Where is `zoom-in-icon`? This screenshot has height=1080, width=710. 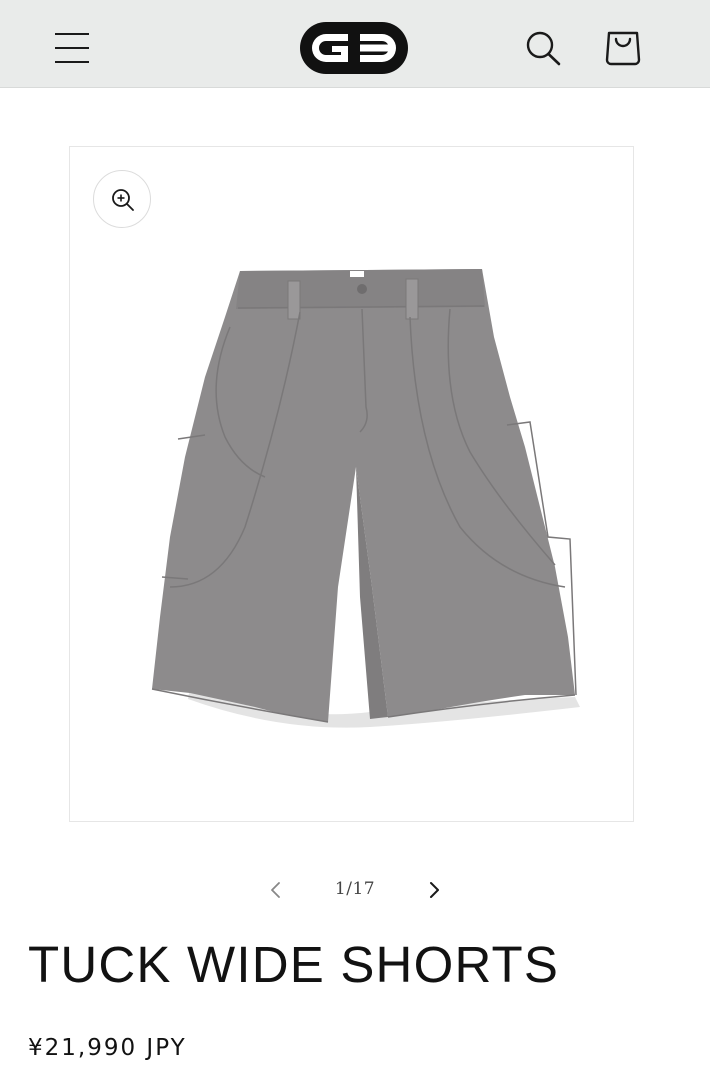
zoom-in-icon is located at coordinates (123, 200).